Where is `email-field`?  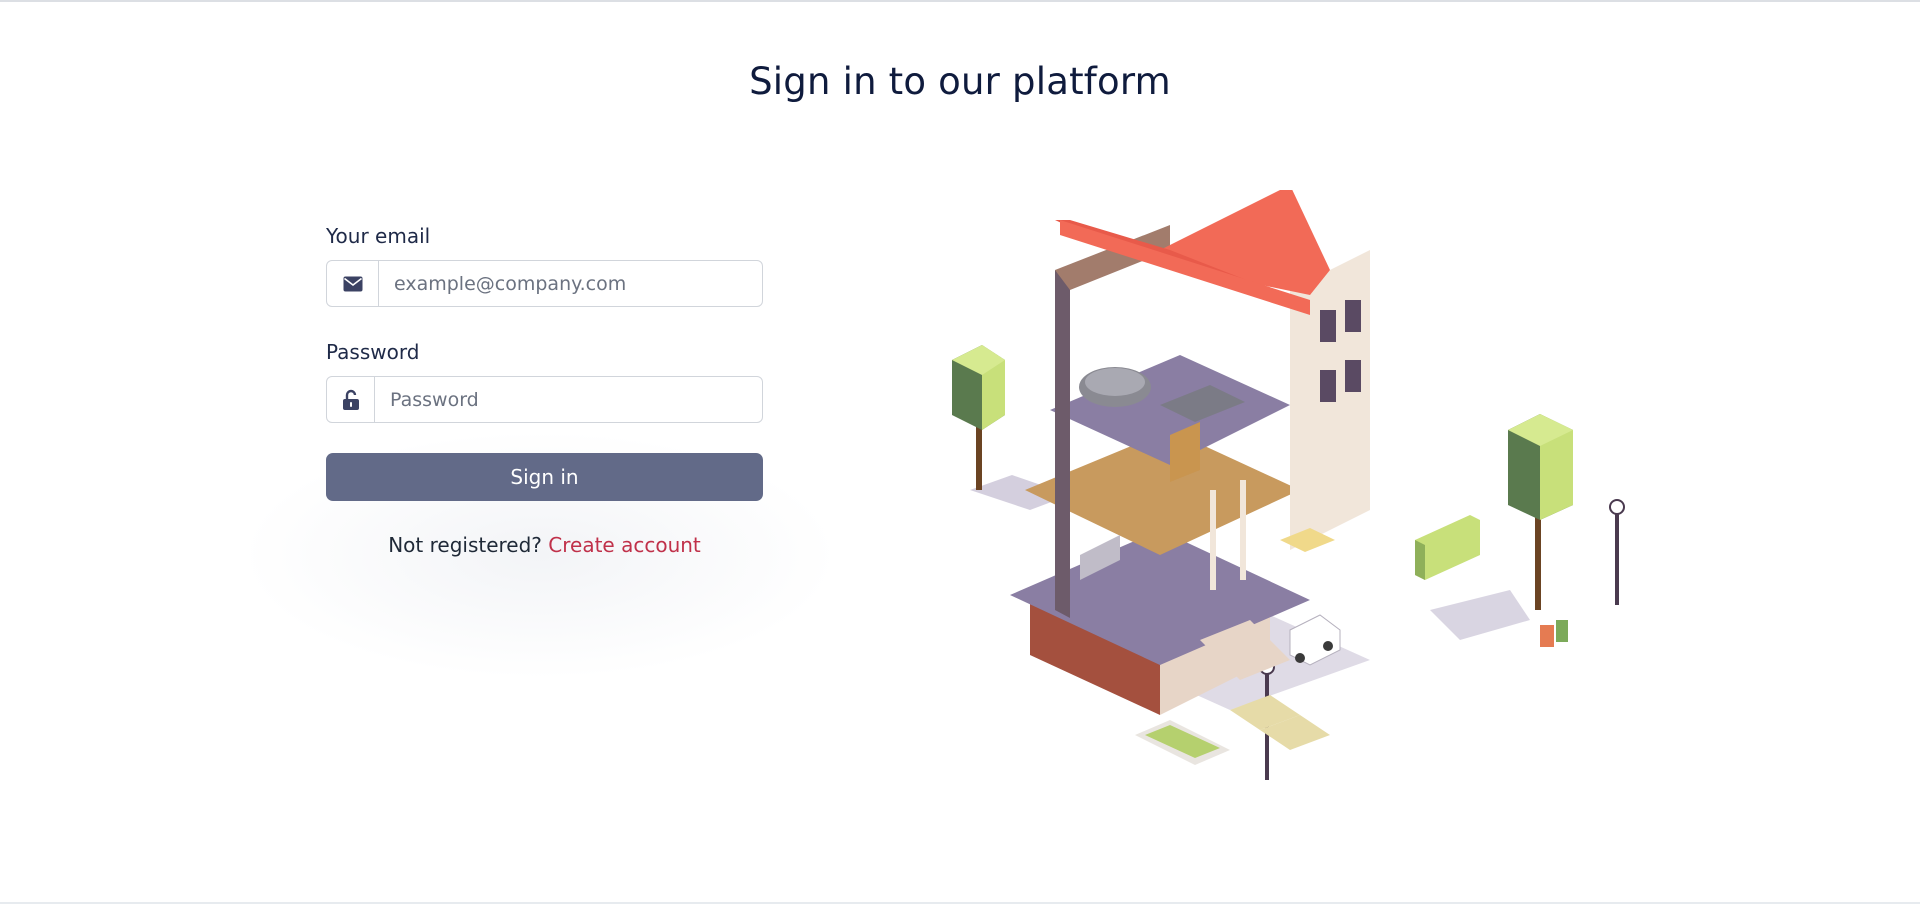 email-field is located at coordinates (570, 283).